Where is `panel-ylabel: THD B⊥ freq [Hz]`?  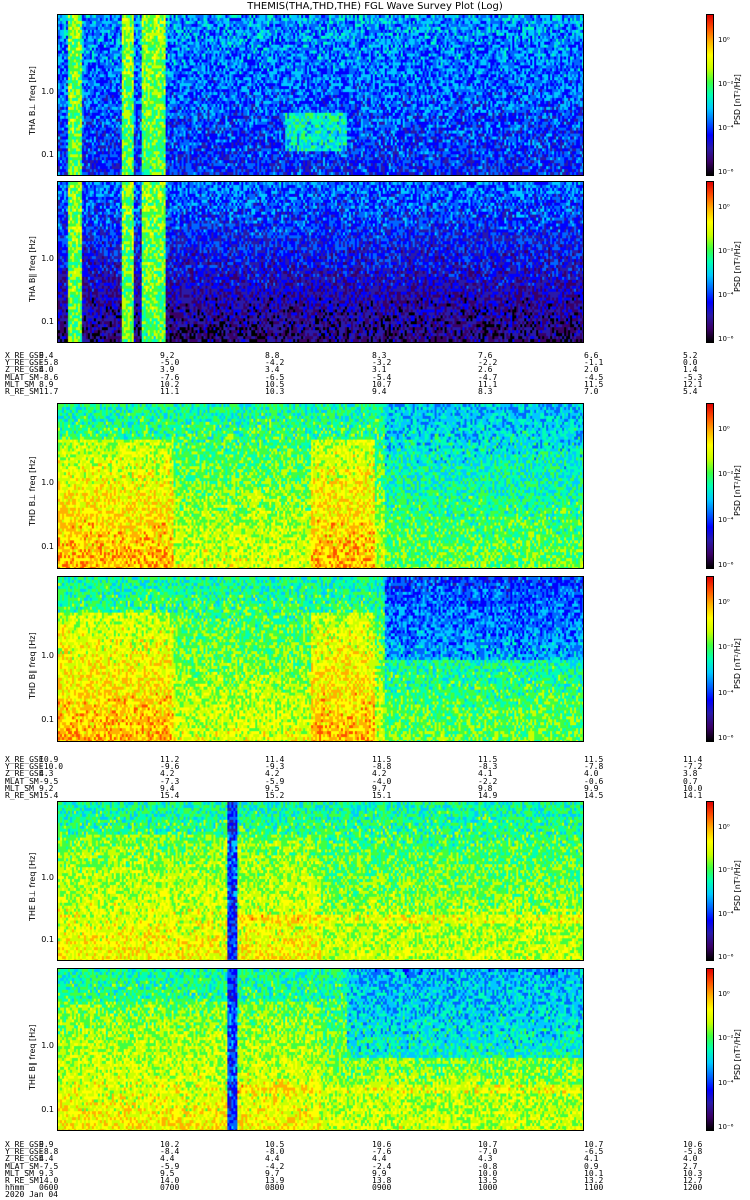
panel-ylabel: THD B⊥ freq [Hz] is located at coordinates (32, 491).